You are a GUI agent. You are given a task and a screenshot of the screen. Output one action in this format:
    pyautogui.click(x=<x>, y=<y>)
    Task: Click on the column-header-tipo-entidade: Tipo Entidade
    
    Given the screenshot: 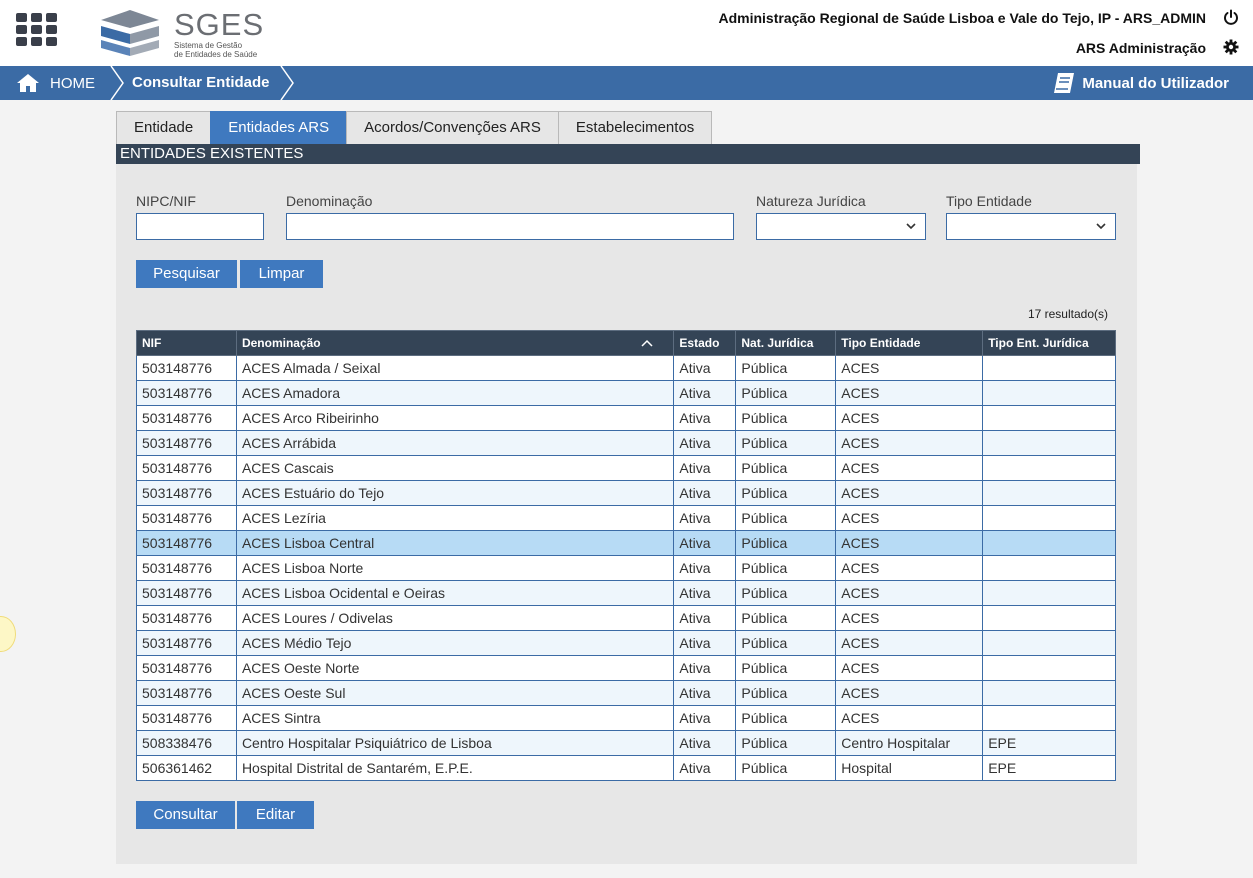 What is the action you would take?
    pyautogui.click(x=909, y=343)
    